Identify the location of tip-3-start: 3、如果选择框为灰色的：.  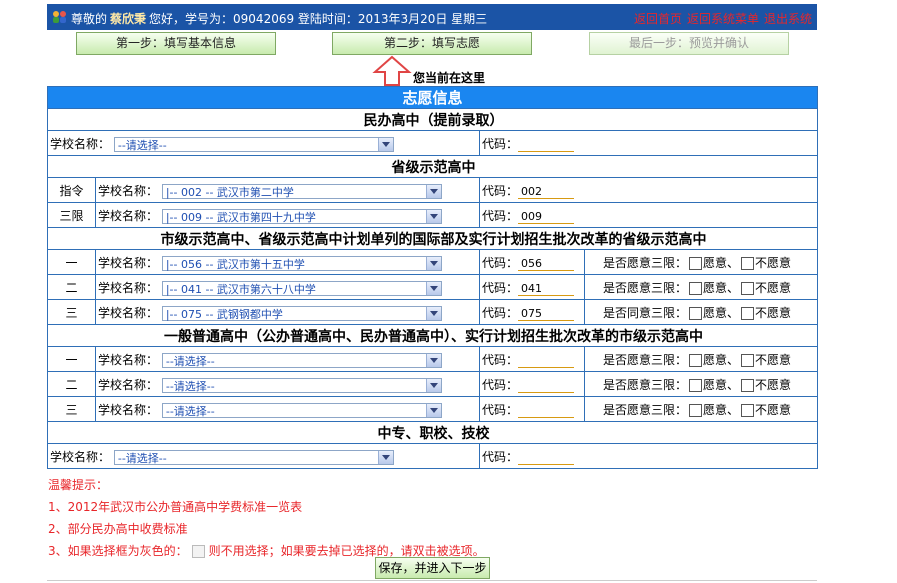
(118, 551).